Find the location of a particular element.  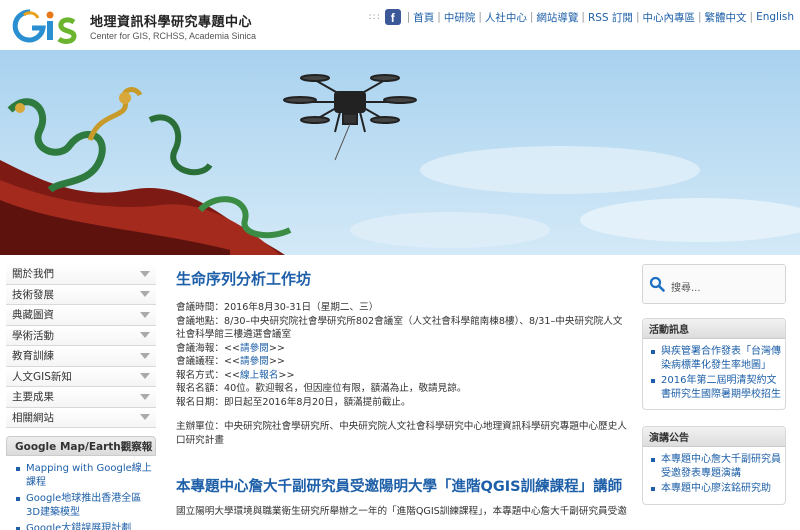

menu-item-news: 人文GIS新知 is located at coordinates (81, 376).